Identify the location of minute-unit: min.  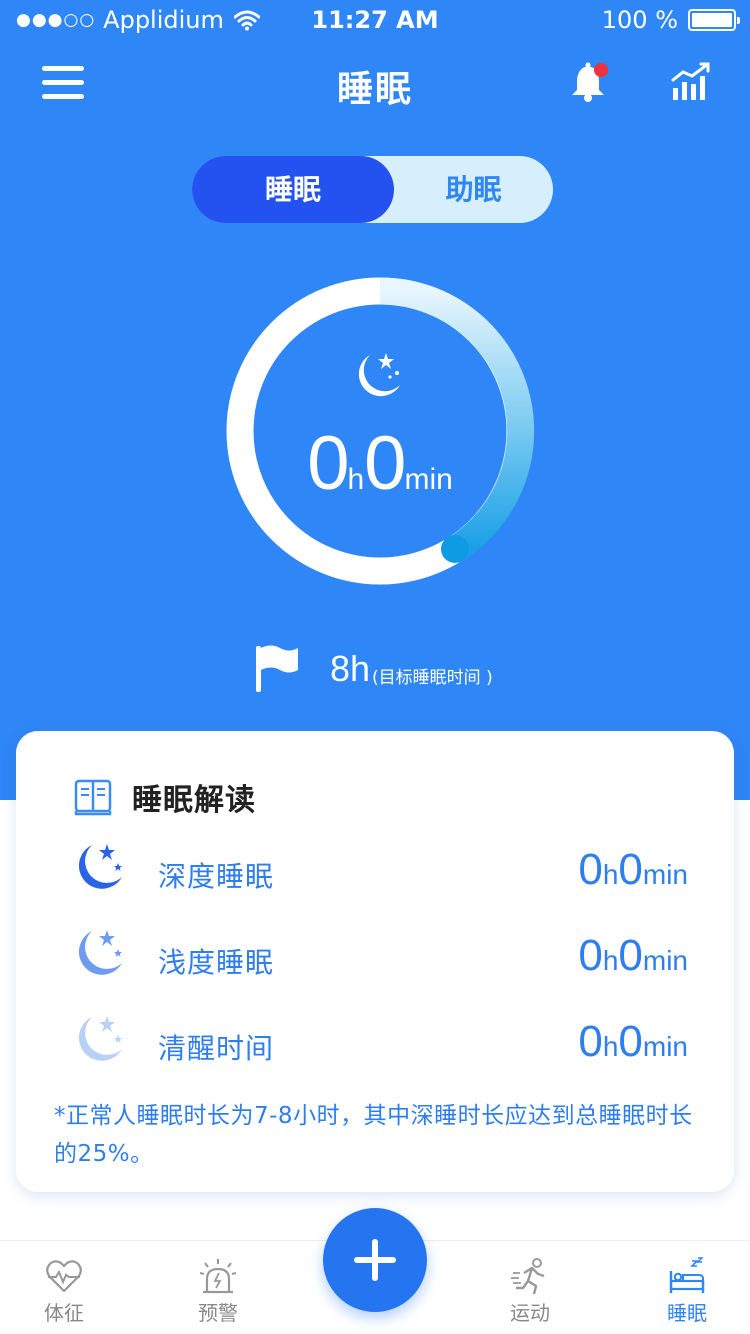
(428, 479).